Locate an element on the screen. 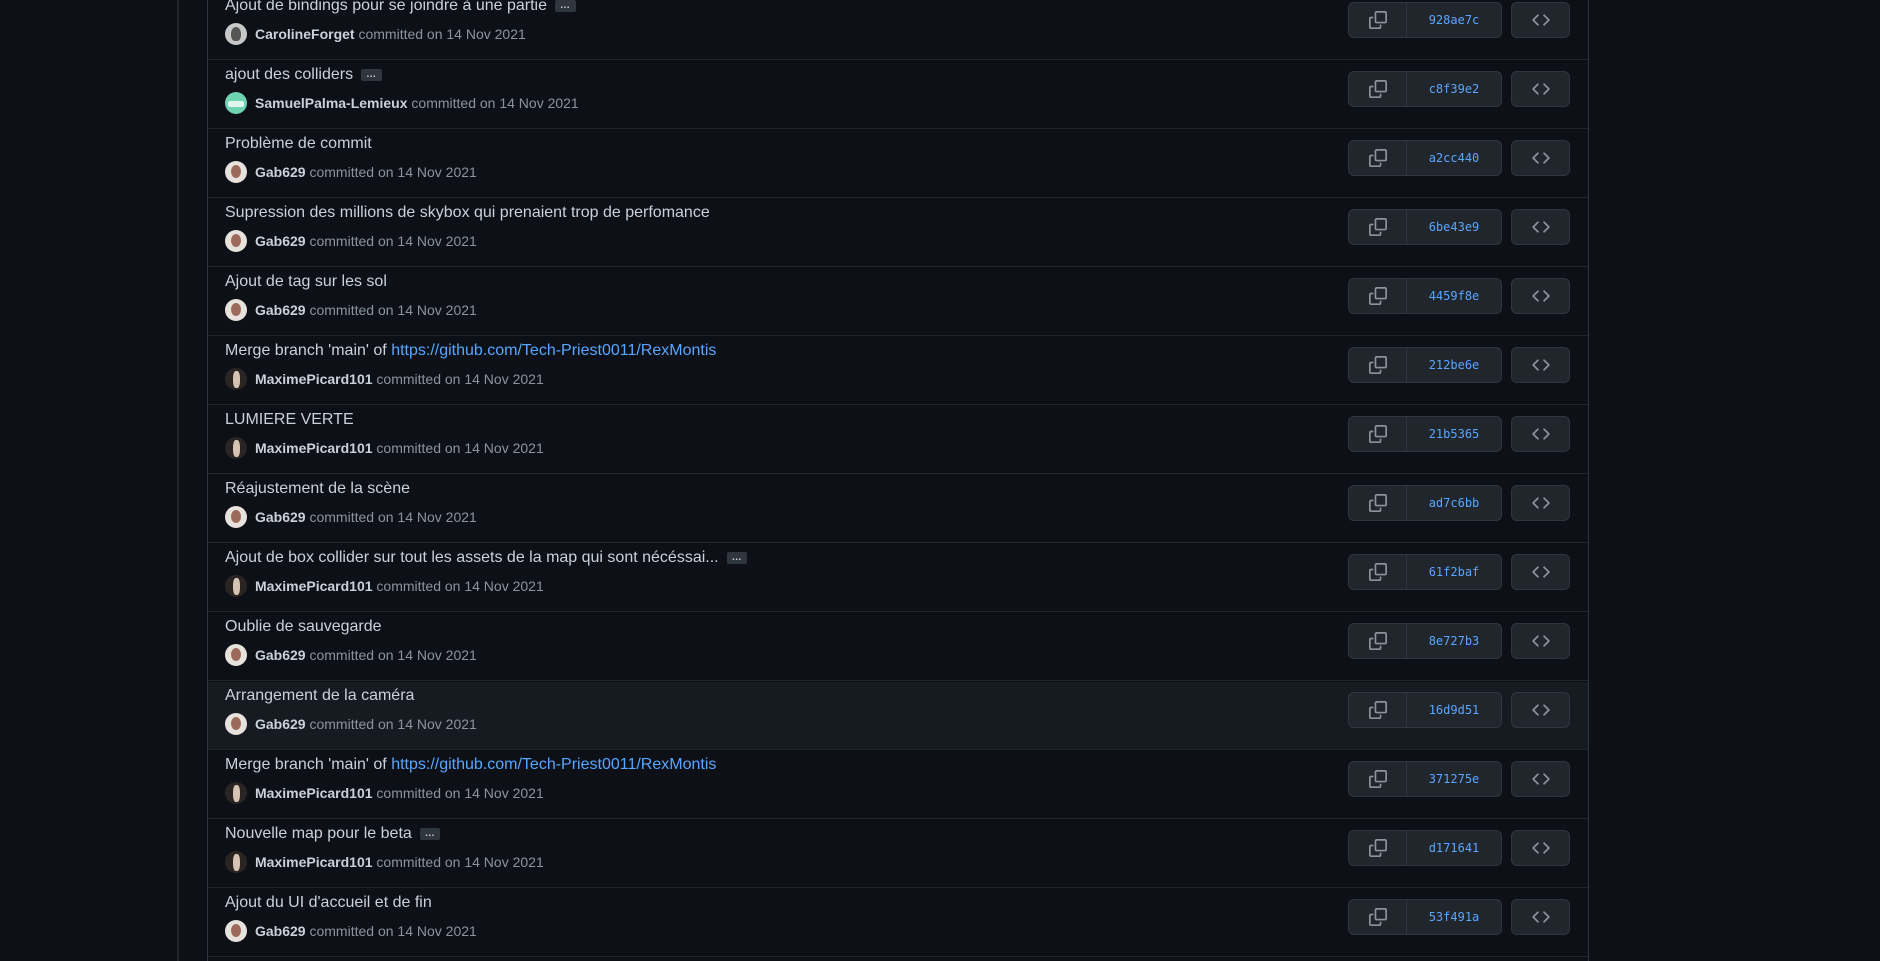  commit-message: LUMIERE VERTE is located at coordinates (289, 419).